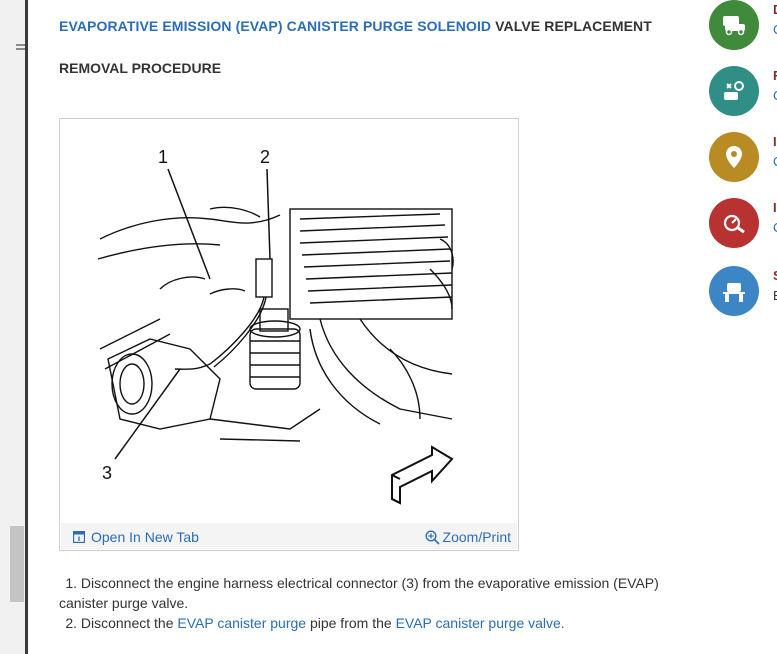  What do you see at coordinates (241, 623) in the screenshot?
I see `evap-canister-purge-link: EVAP canister purge` at bounding box center [241, 623].